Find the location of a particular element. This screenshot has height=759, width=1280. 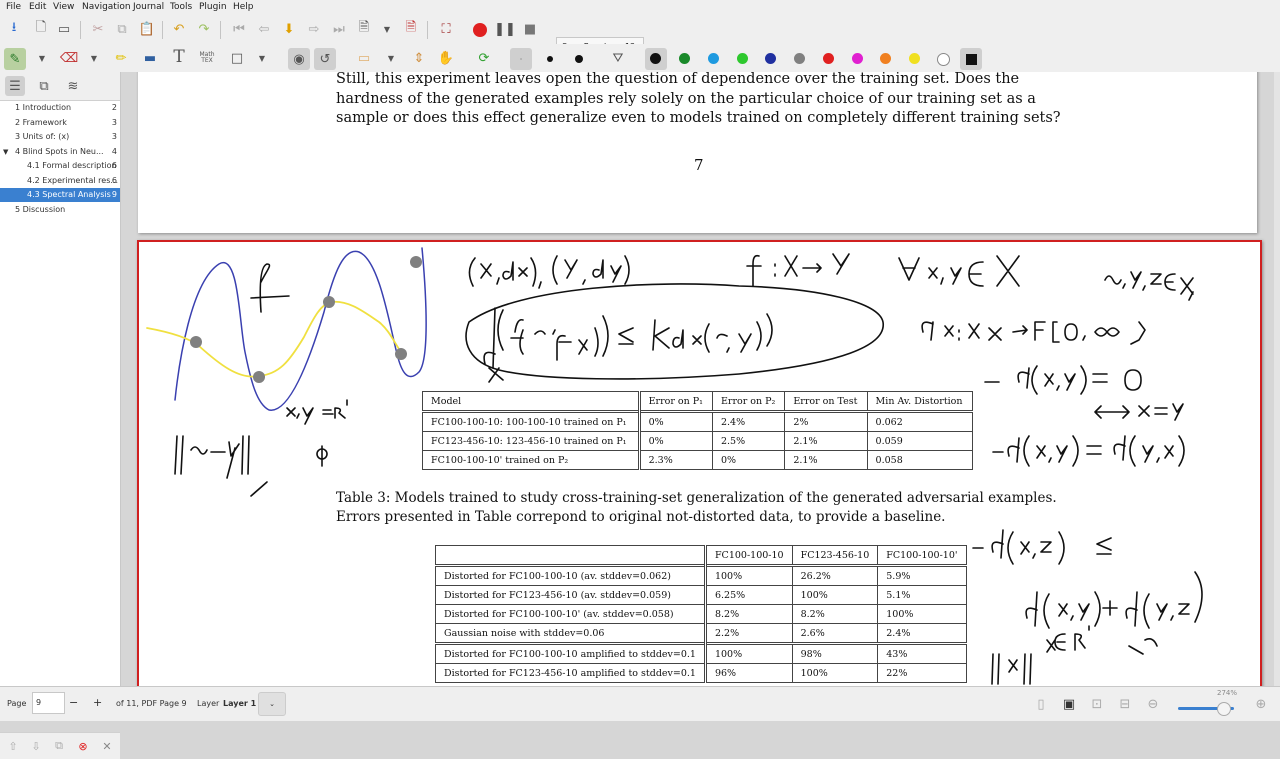

select-rect-icon: ▭ is located at coordinates (364, 58).